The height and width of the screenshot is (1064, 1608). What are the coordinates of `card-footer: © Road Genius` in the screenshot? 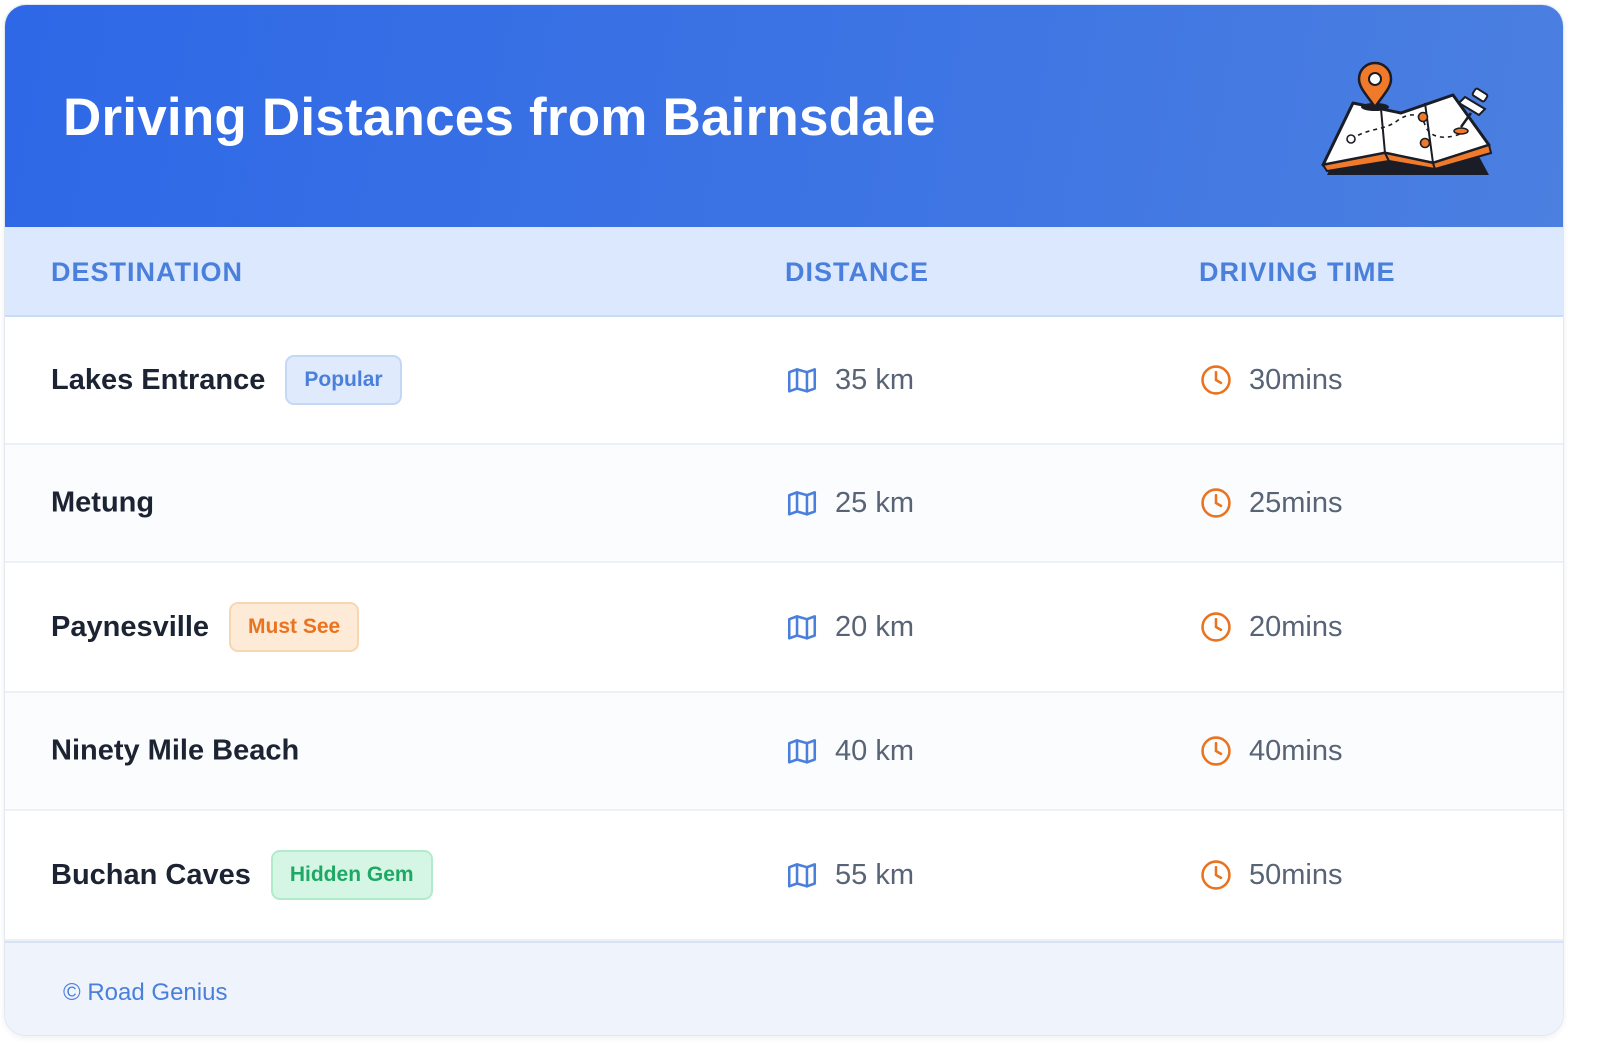 It's located at (784, 988).